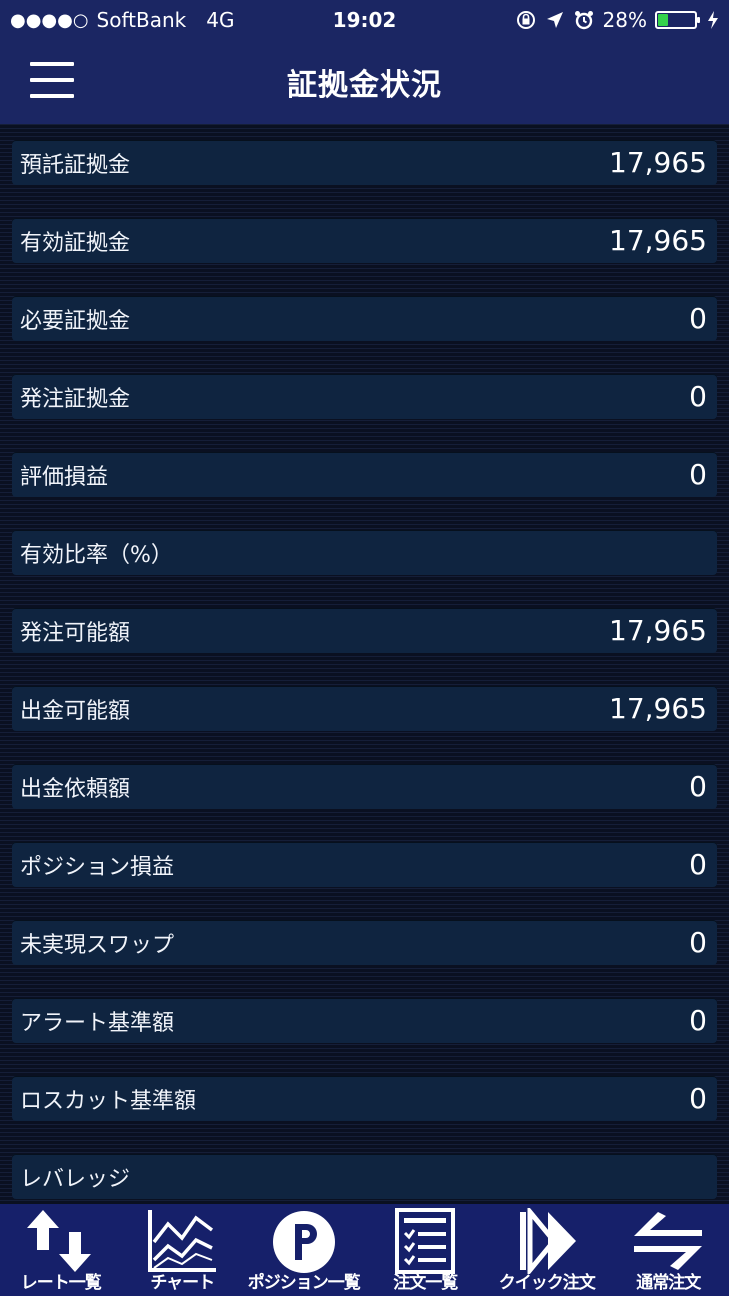 The image size is (729, 1296). I want to click on carrier-name: SoftBank, so click(141, 20).